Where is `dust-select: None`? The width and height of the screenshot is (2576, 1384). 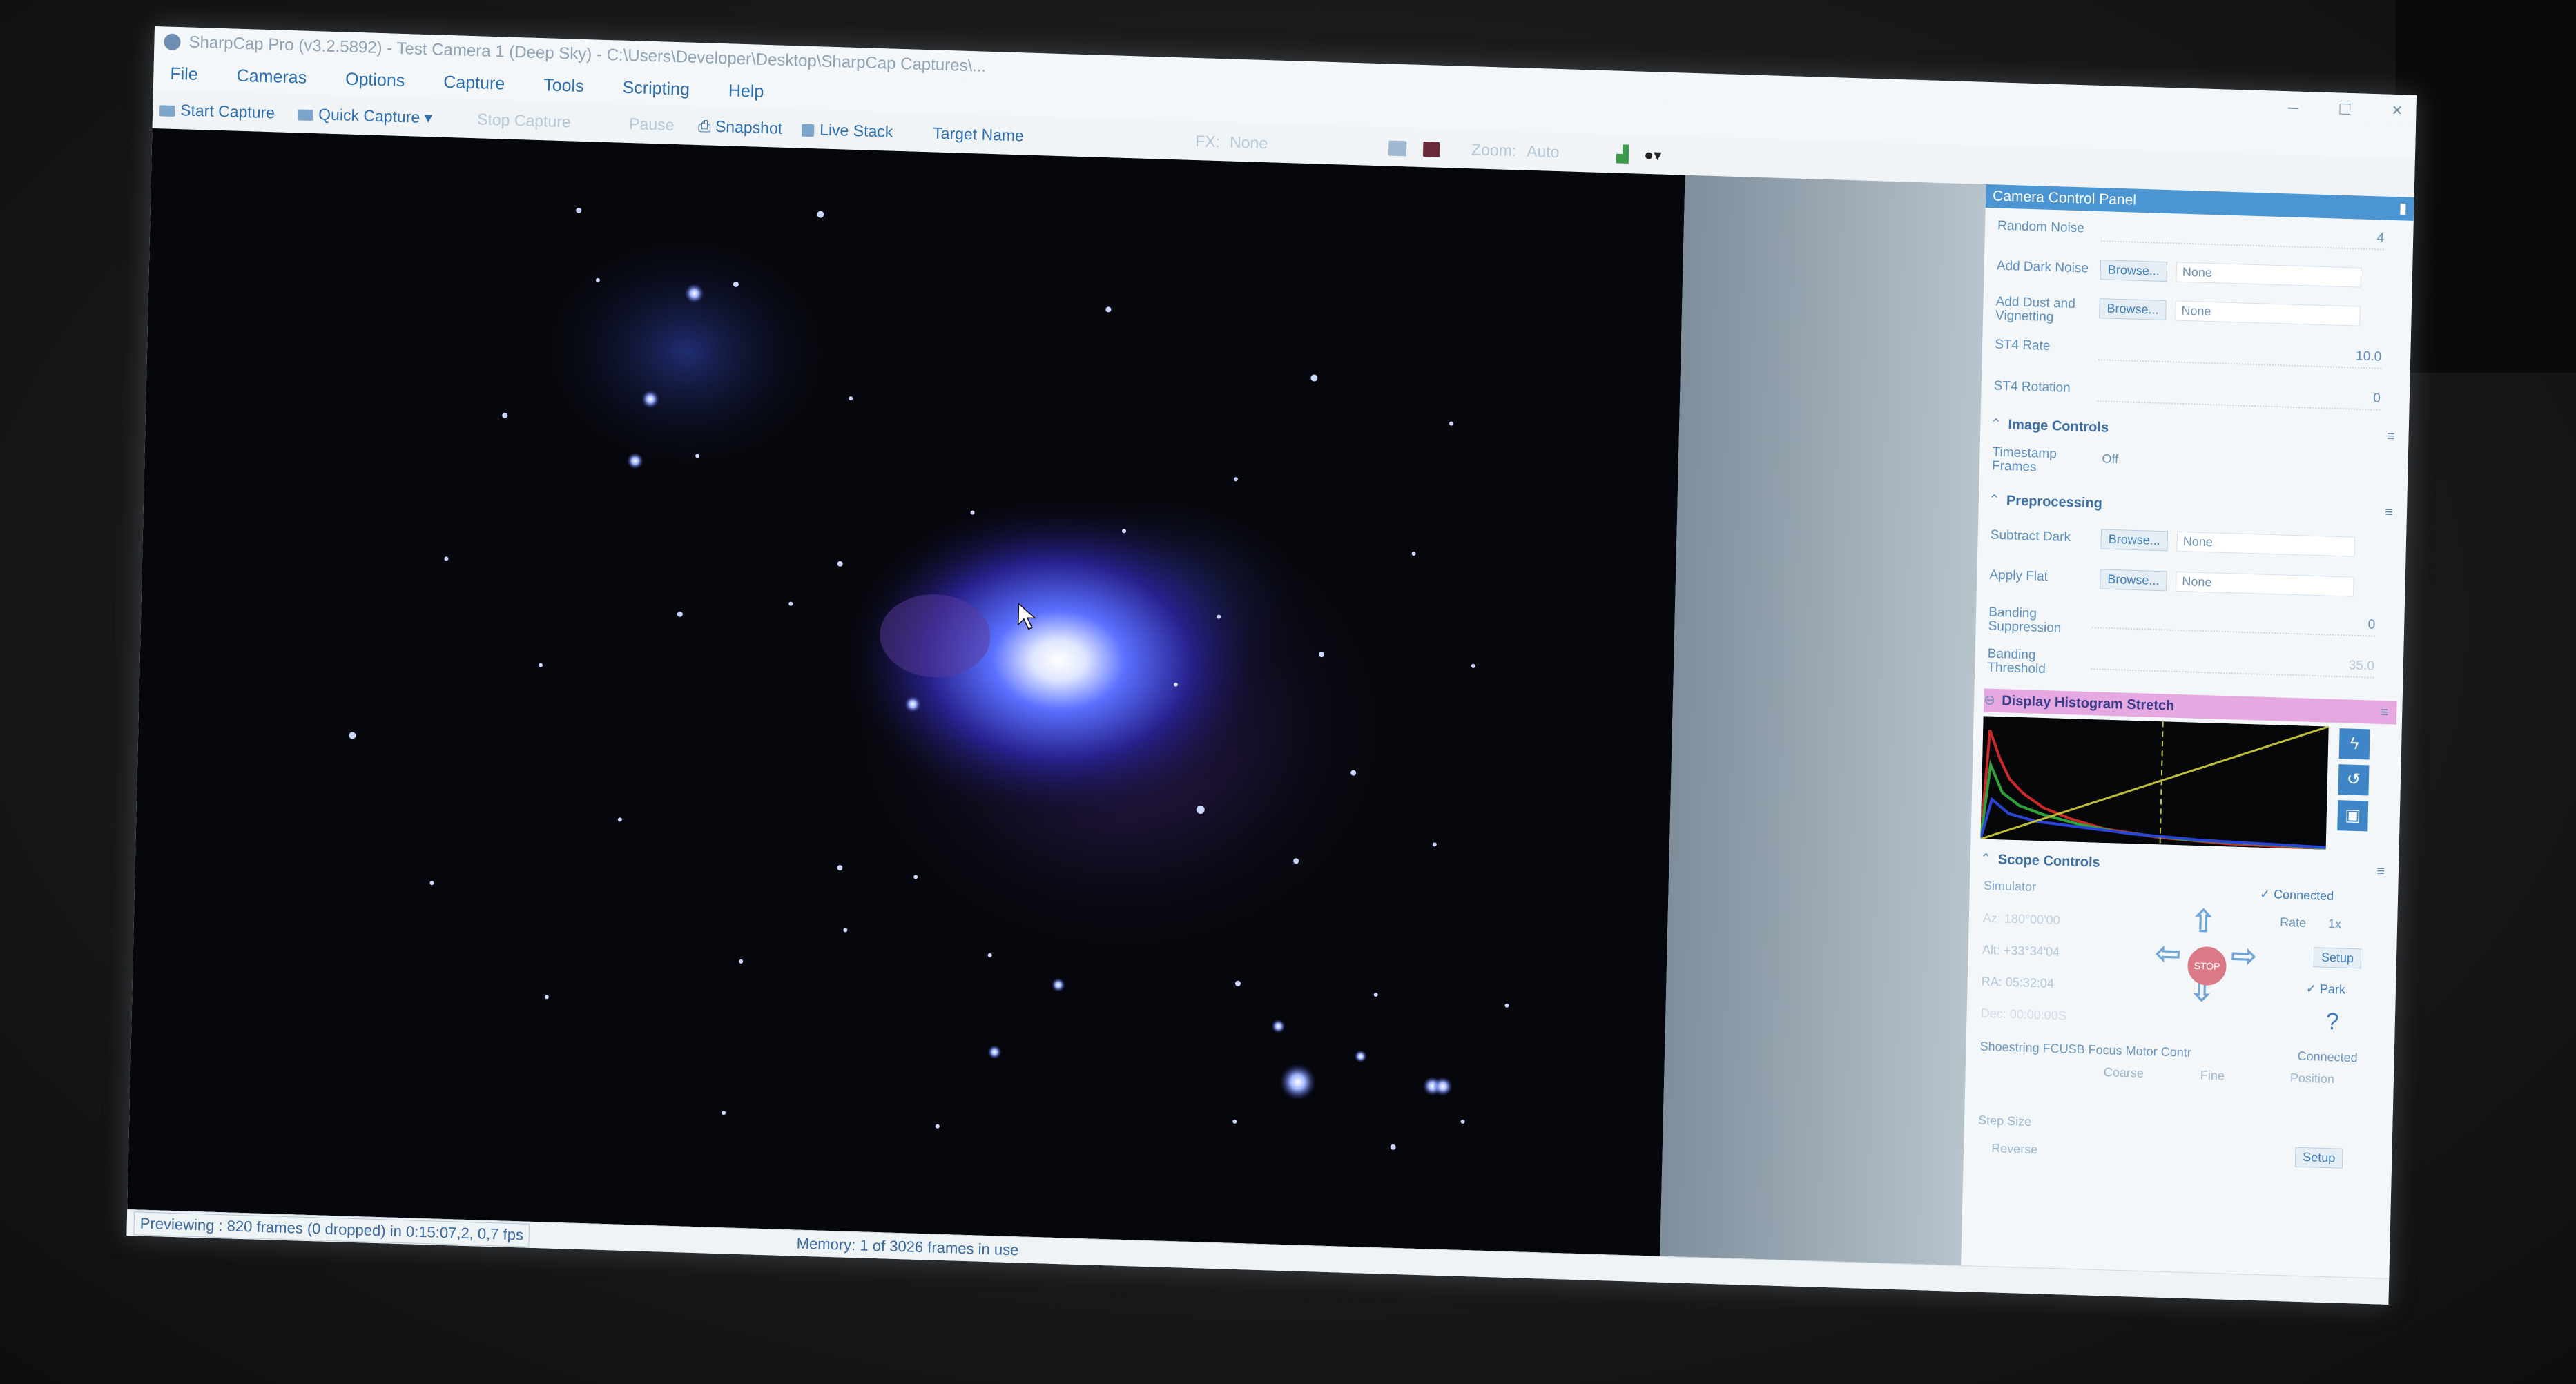 dust-select: None is located at coordinates (2268, 313).